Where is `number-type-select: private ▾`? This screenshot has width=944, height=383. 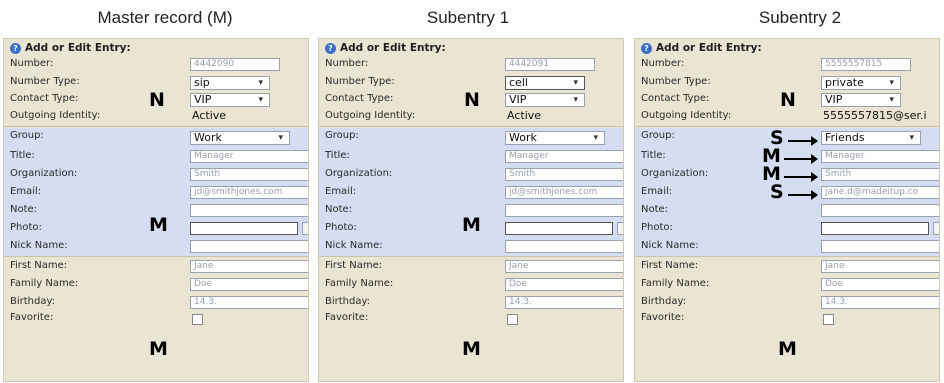 number-type-select: private ▾ is located at coordinates (861, 83).